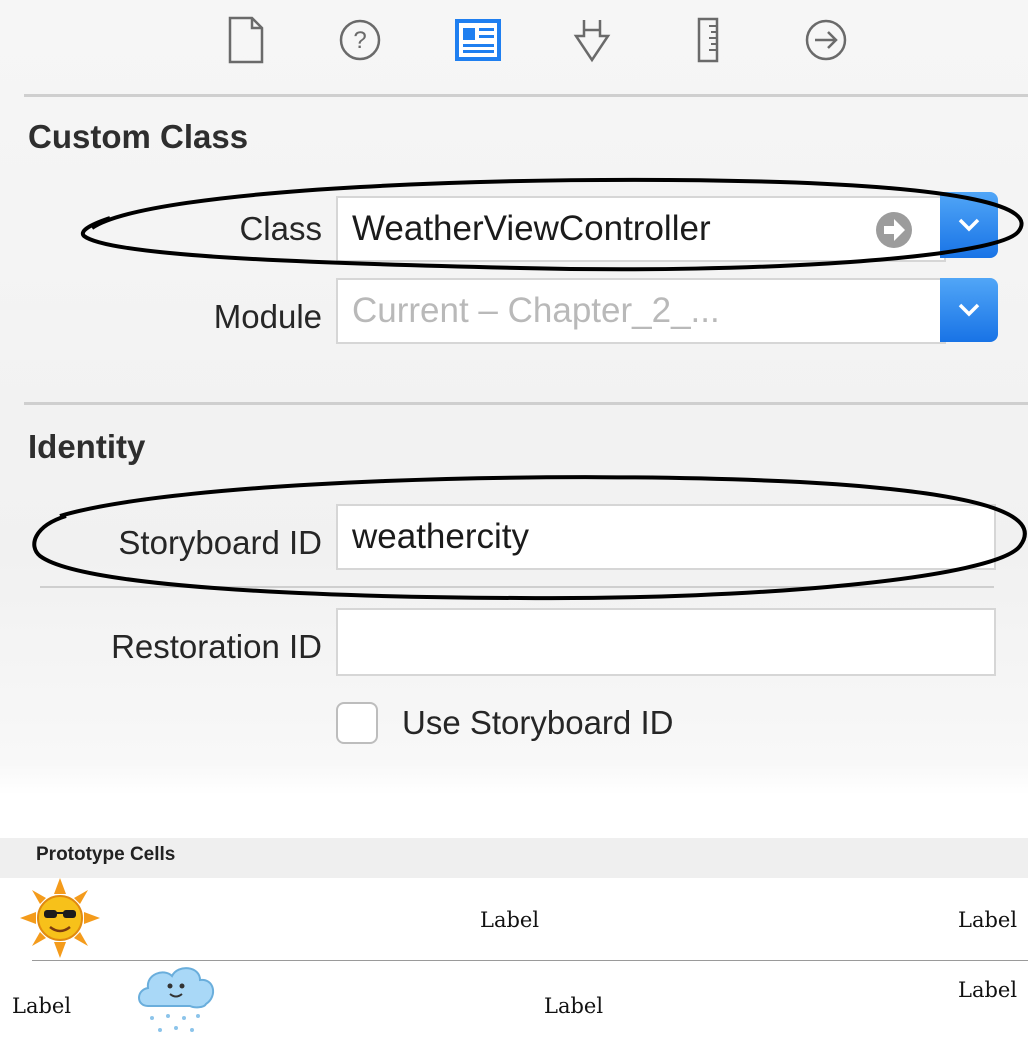 The width and height of the screenshot is (1028, 1038). Describe the element at coordinates (530, 960) in the screenshot. I see `cell-separator` at that location.